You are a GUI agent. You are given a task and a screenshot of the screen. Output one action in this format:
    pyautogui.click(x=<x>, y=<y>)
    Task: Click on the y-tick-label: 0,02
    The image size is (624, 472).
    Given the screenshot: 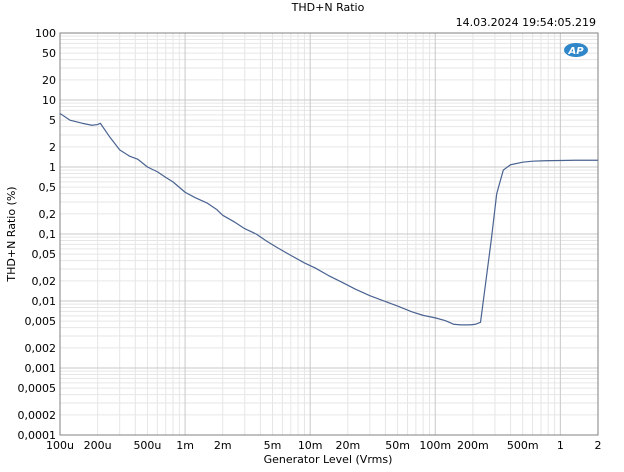 What is the action you would take?
    pyautogui.click(x=44, y=281)
    